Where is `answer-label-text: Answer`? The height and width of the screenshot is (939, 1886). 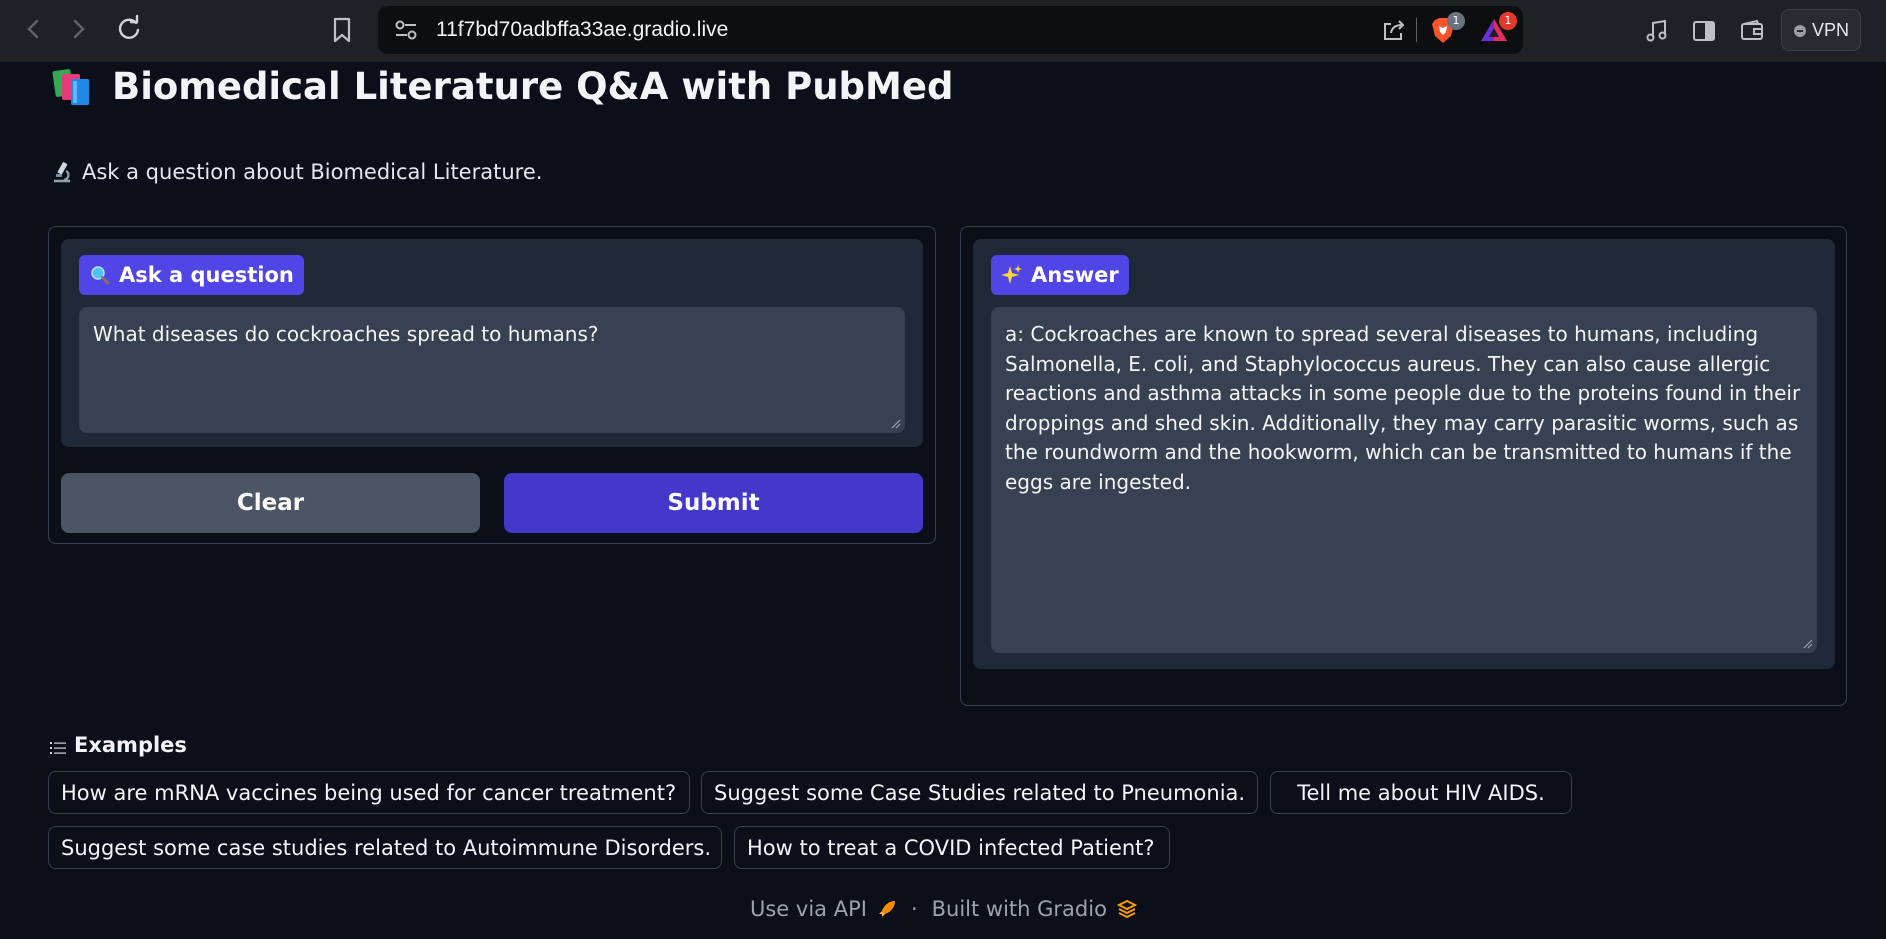
answer-label-text: Answer is located at coordinates (1075, 275).